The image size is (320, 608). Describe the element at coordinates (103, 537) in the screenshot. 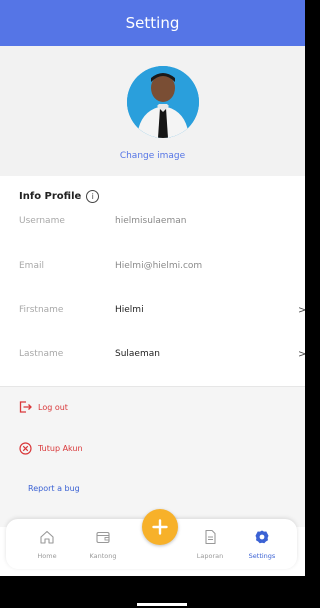

I see `wallet-icon` at that location.